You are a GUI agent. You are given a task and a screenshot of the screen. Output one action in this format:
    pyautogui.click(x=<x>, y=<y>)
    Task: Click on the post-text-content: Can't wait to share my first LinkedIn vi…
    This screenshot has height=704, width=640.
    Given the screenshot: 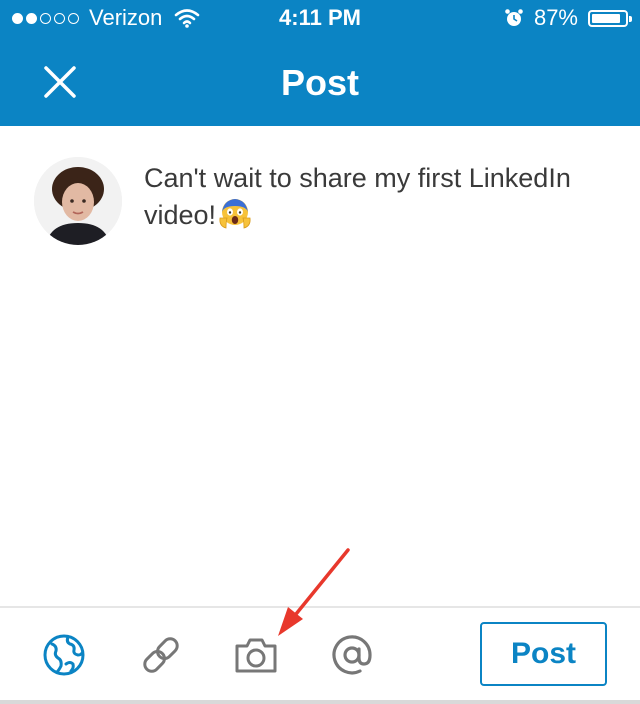 What is the action you would take?
    pyautogui.click(x=357, y=196)
    